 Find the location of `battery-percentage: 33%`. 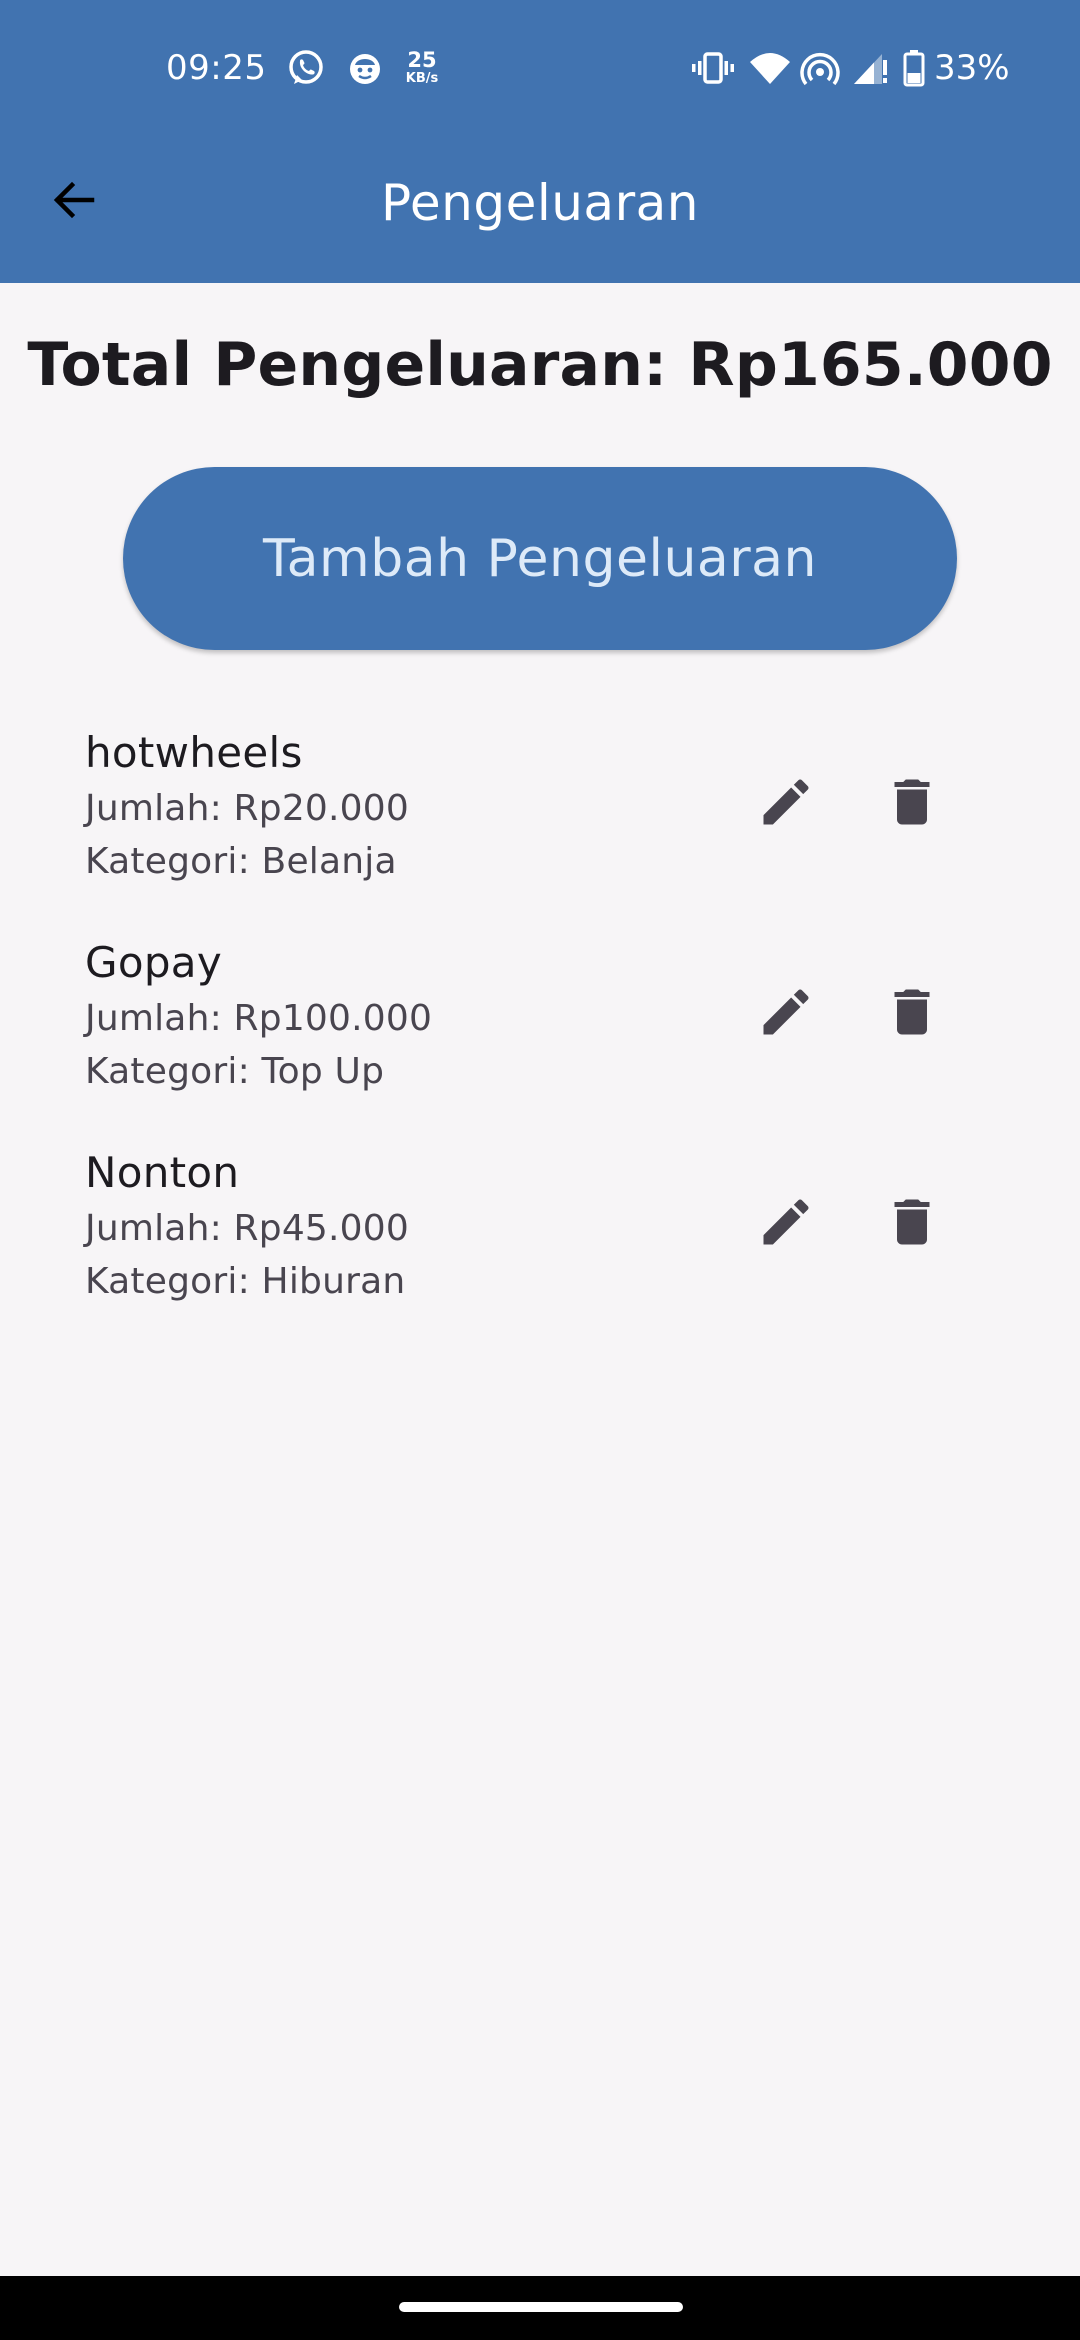

battery-percentage: 33% is located at coordinates (972, 68).